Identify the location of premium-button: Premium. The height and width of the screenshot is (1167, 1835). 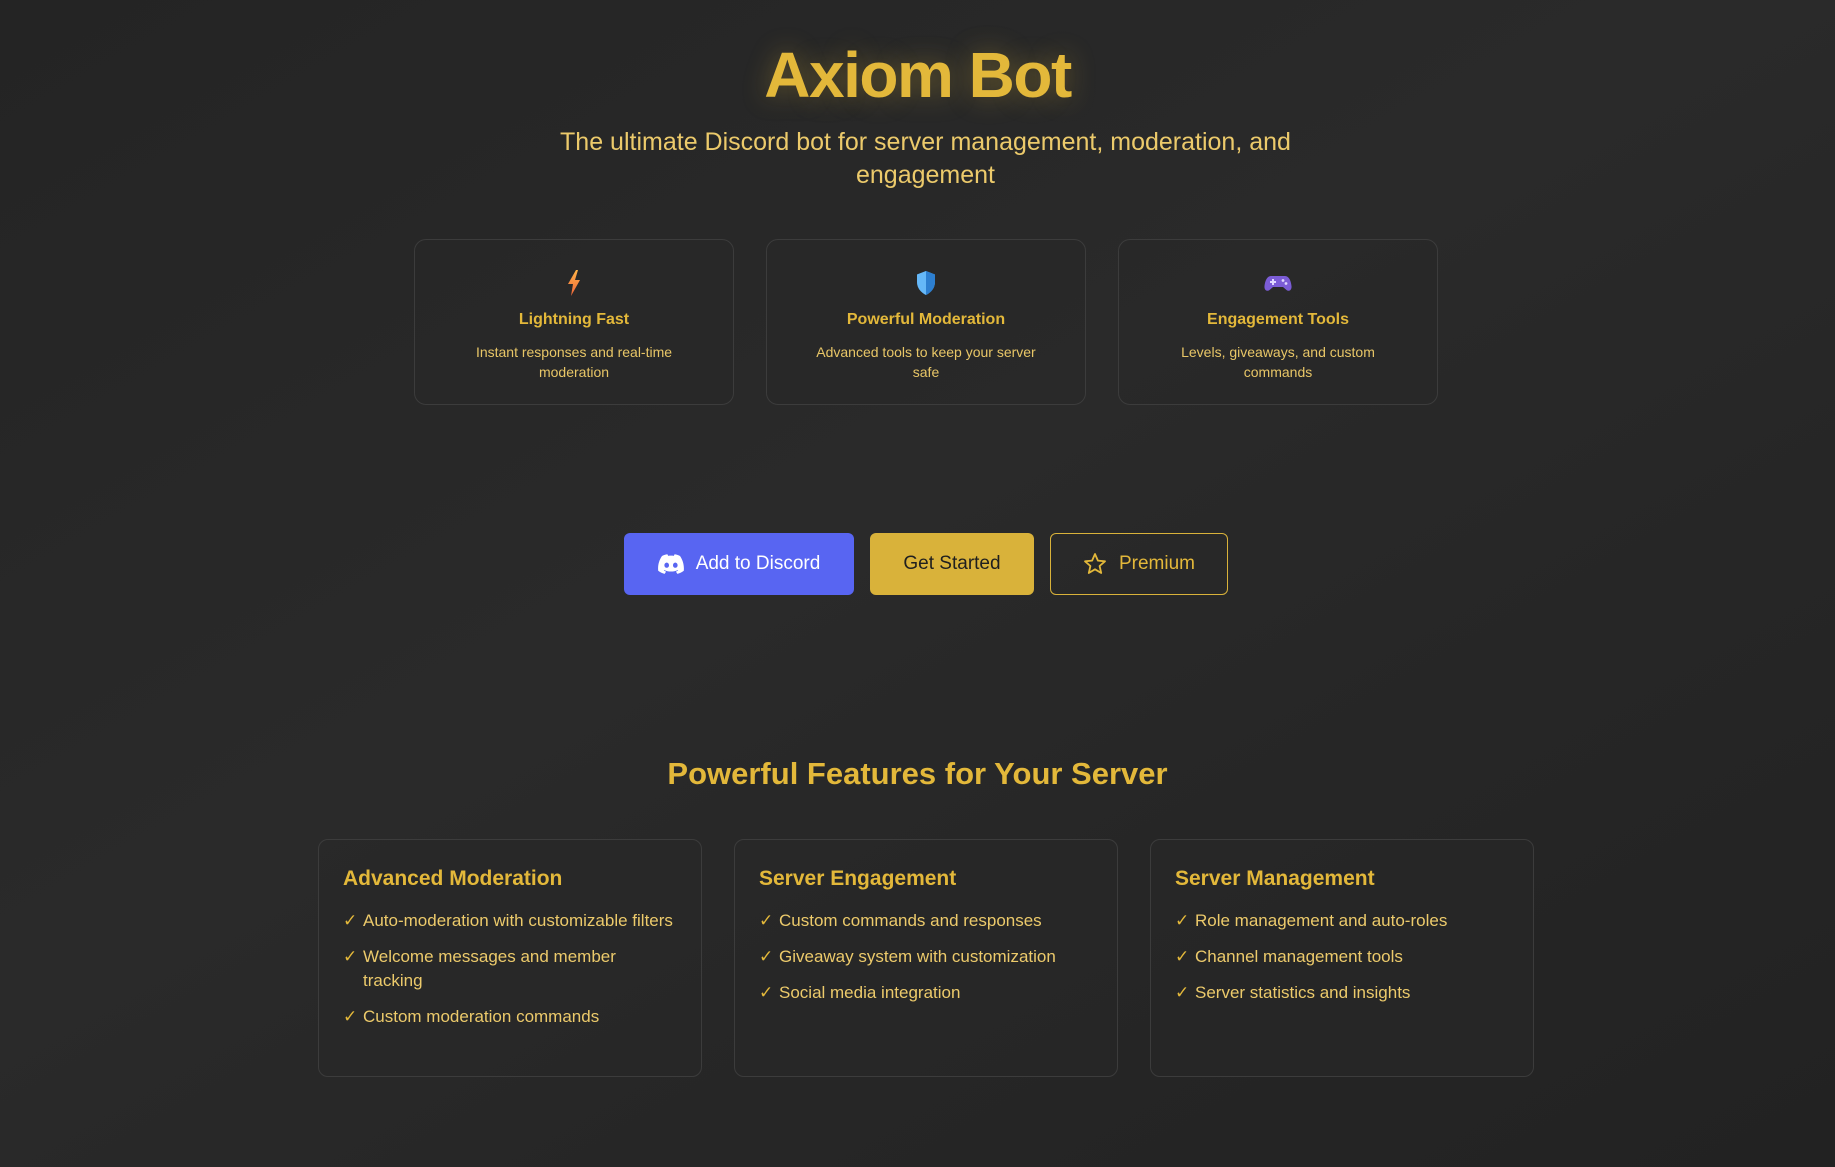
(1139, 564).